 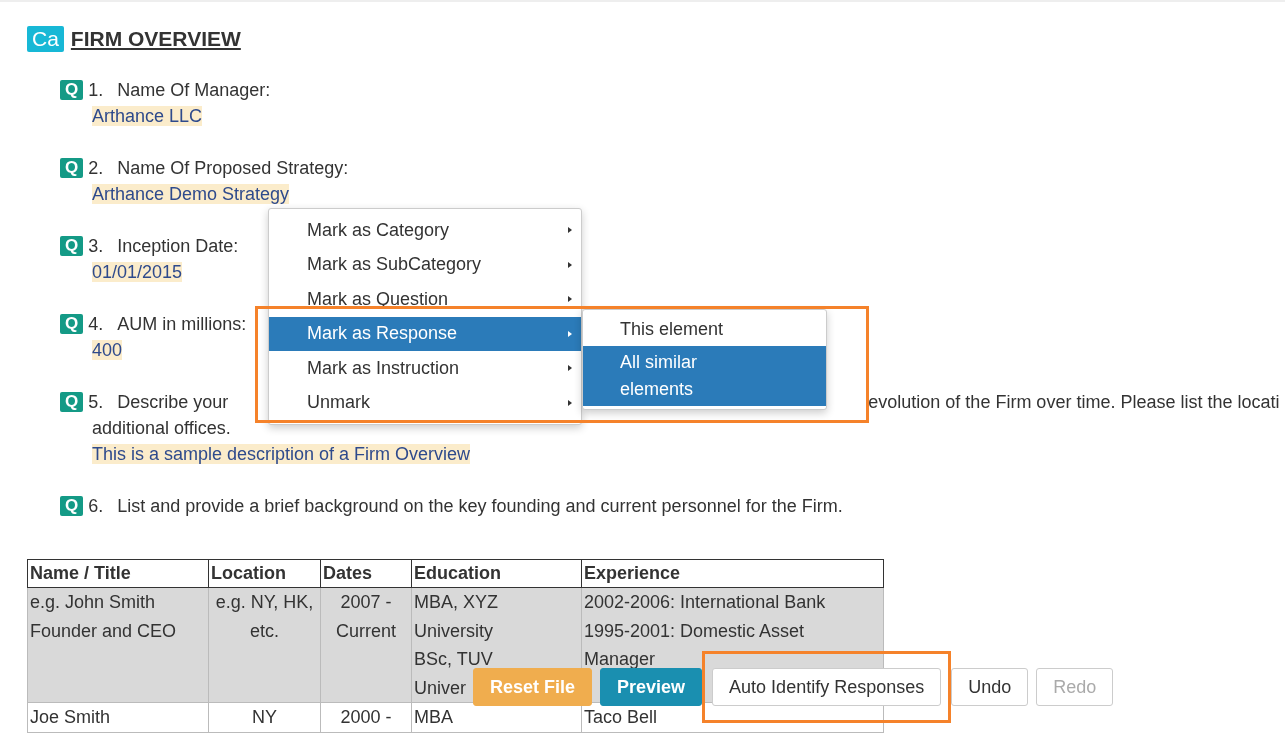 I want to click on menu-item: Unmark, so click(x=425, y=402).